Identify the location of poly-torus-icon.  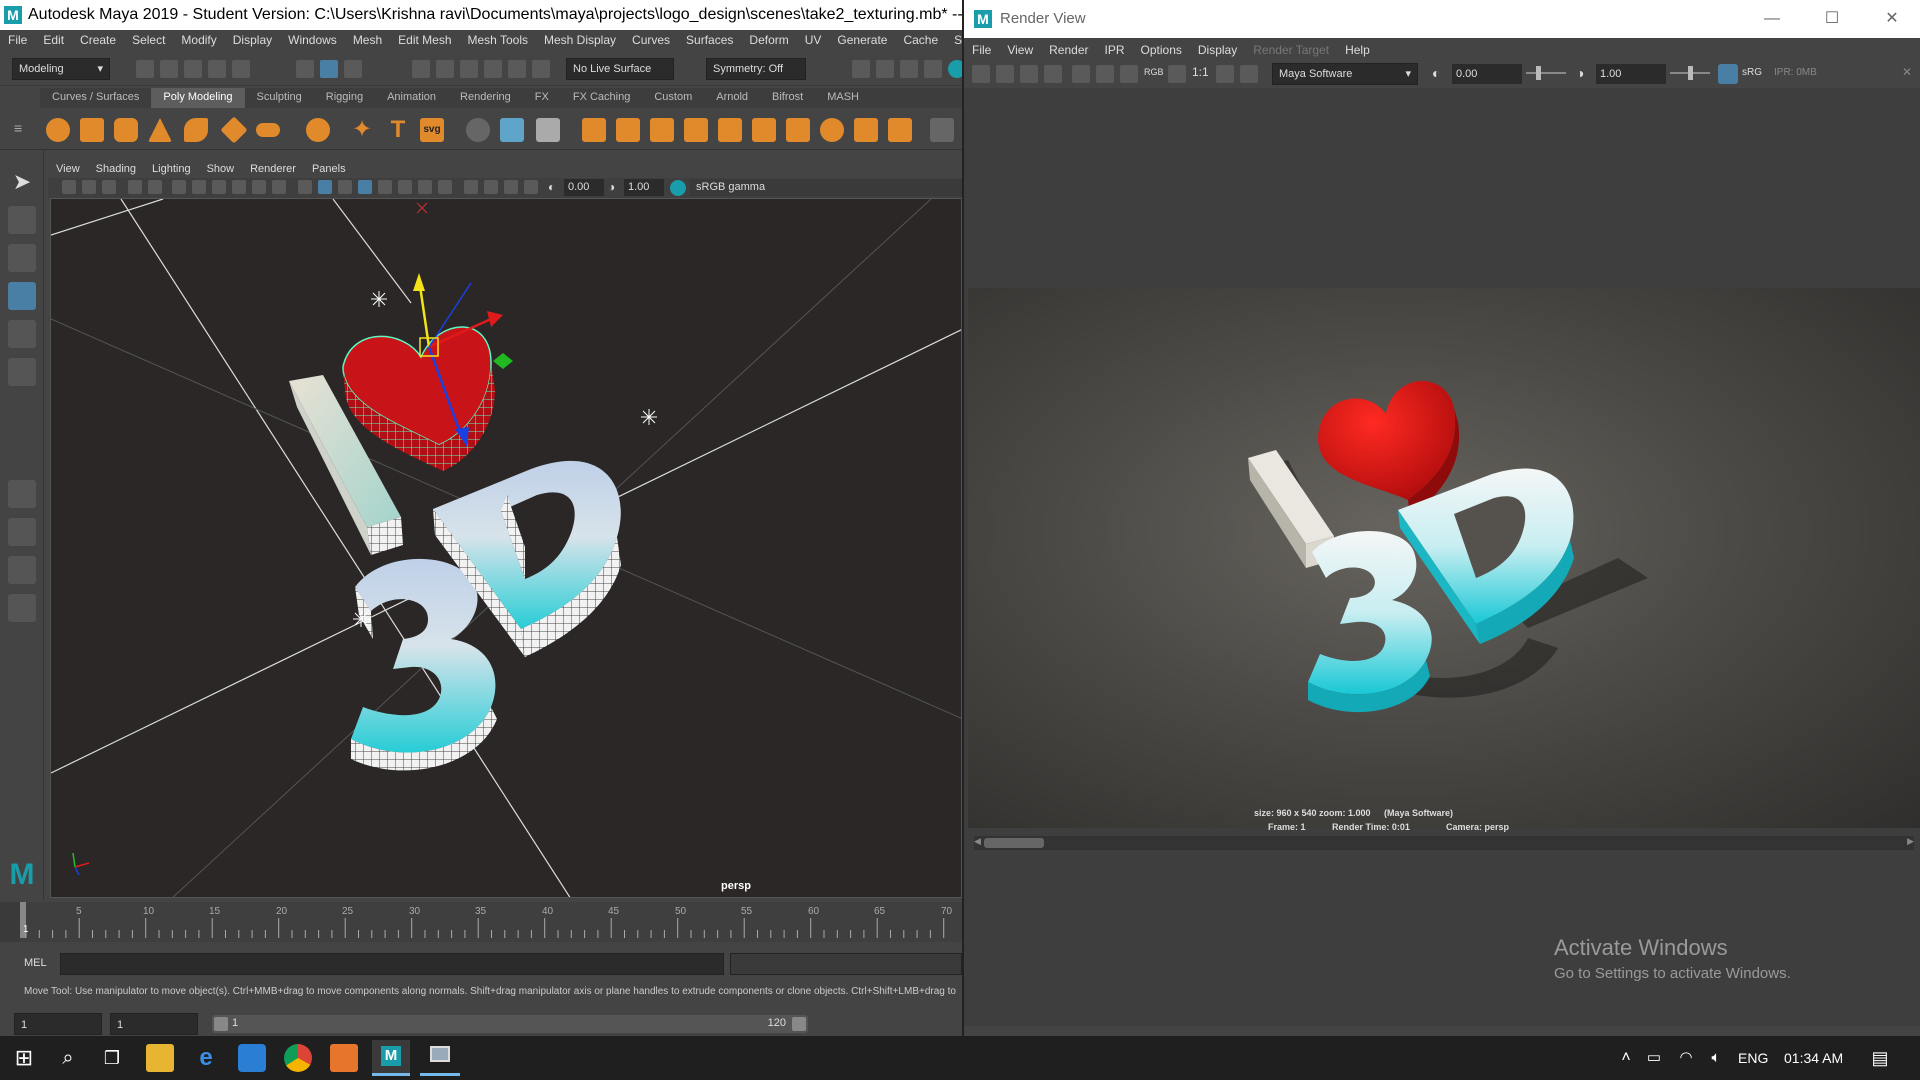
(196, 130).